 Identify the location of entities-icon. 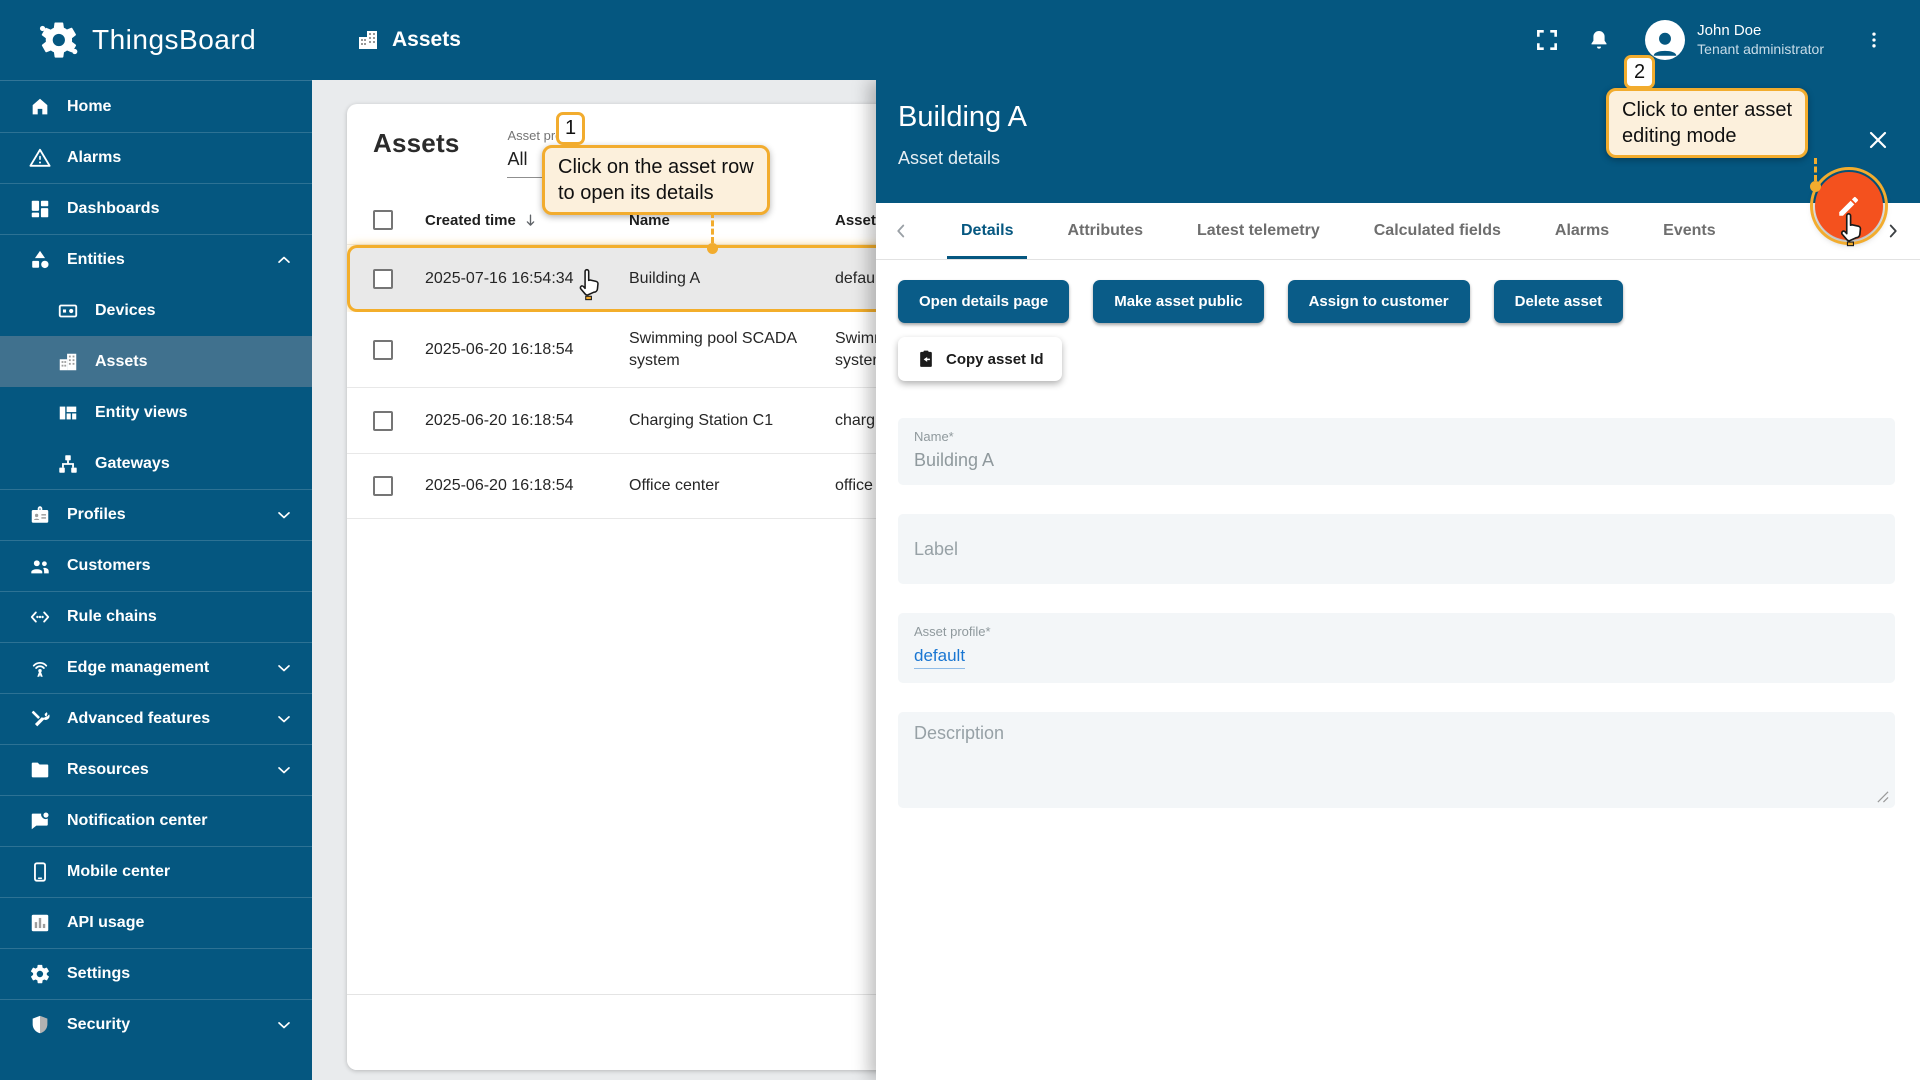
(40, 260).